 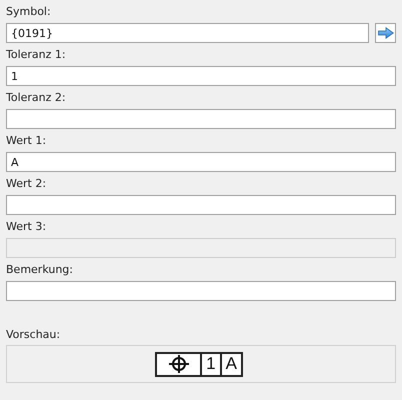 What do you see at coordinates (33, 335) in the screenshot?
I see `preview-label: Vorschau:` at bounding box center [33, 335].